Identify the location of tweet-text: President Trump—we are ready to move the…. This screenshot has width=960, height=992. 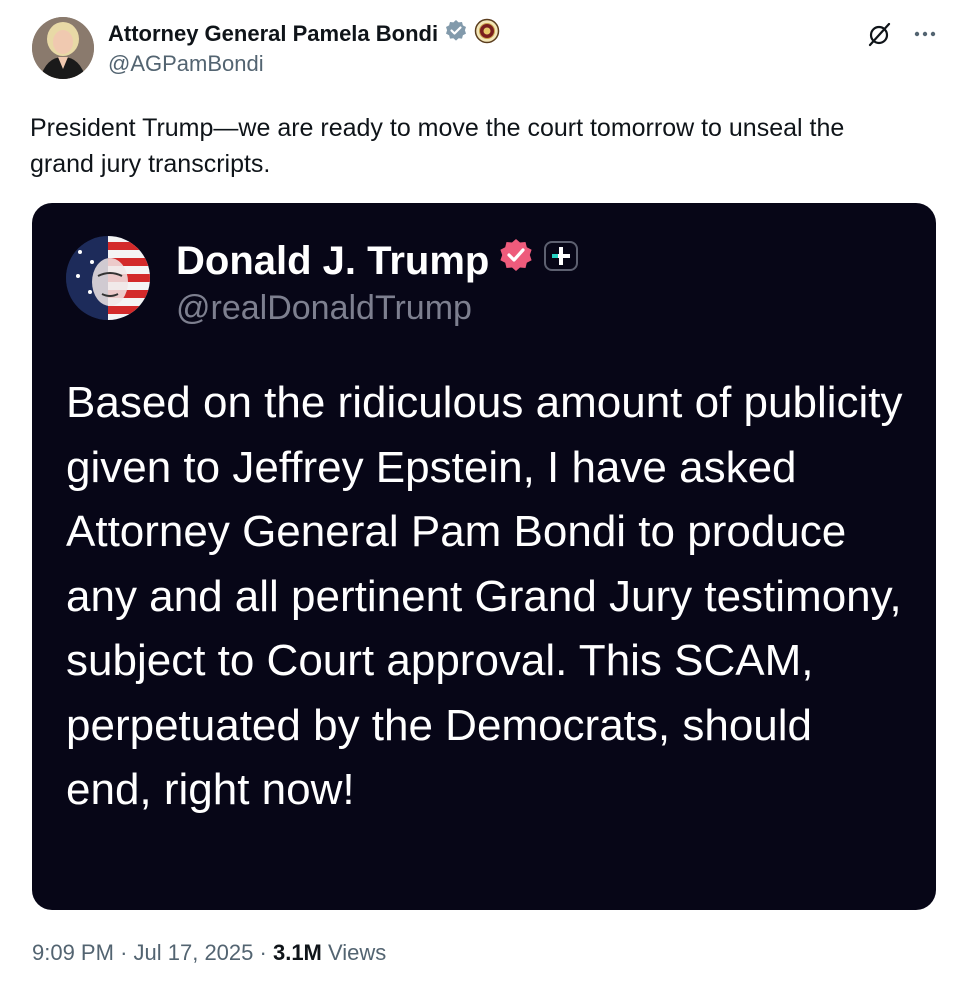
(437, 146).